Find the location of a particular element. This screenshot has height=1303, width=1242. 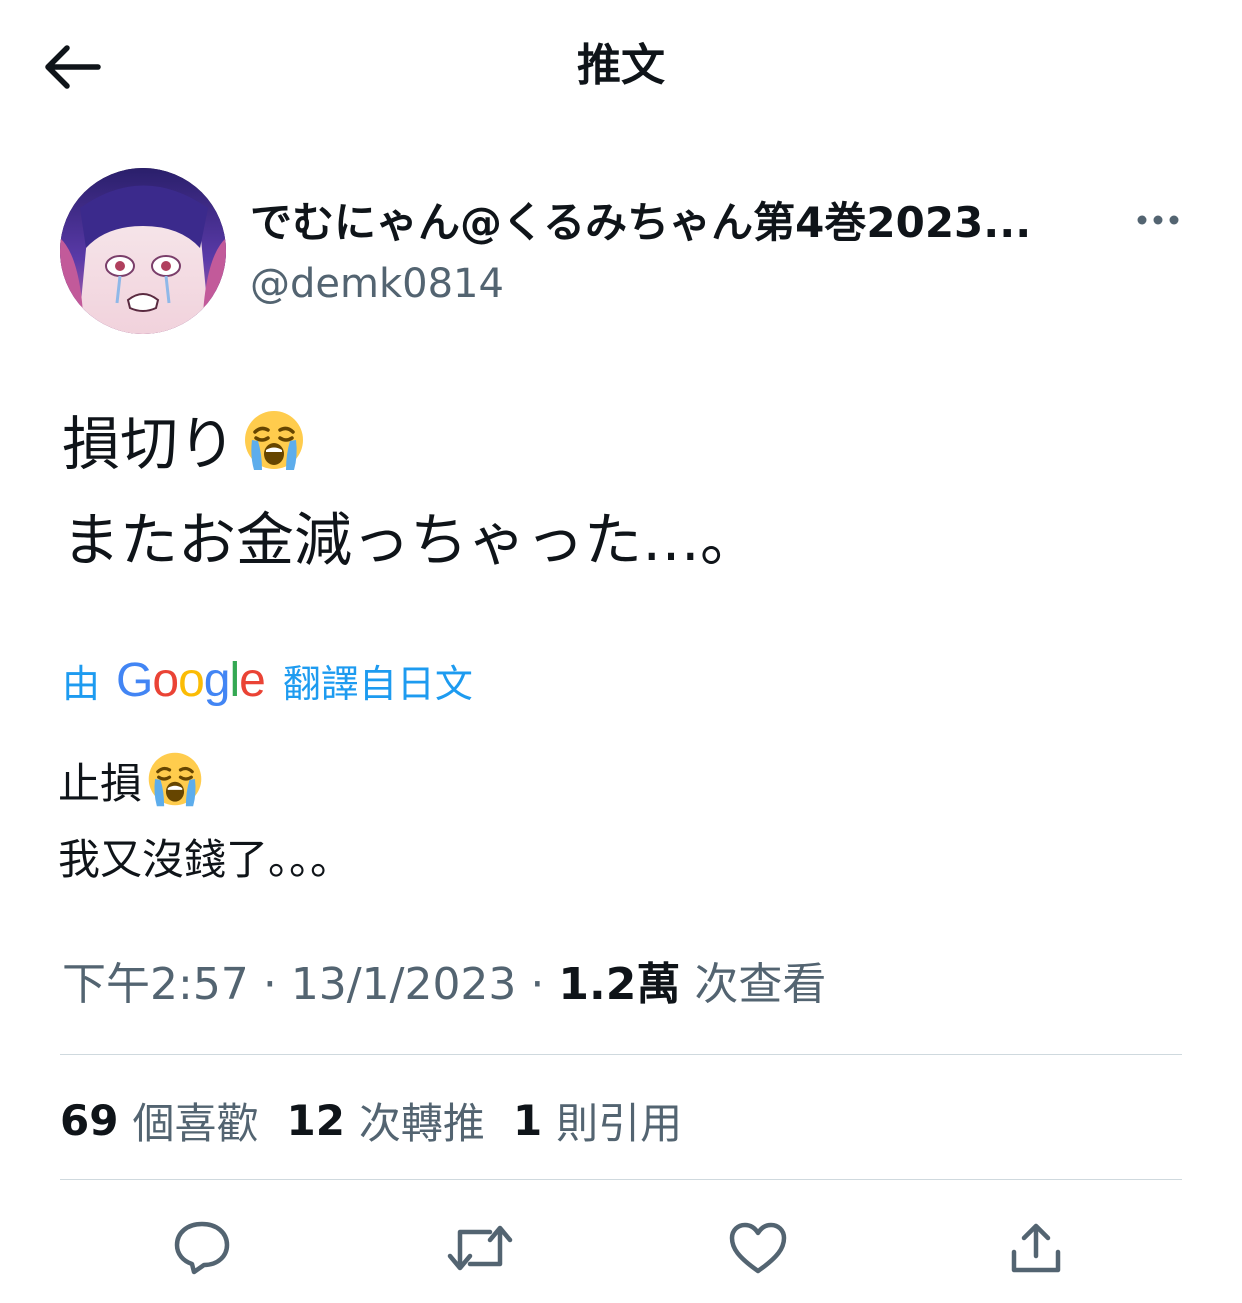

retweets-stat: 12 次轉推 is located at coordinates (385, 1120).